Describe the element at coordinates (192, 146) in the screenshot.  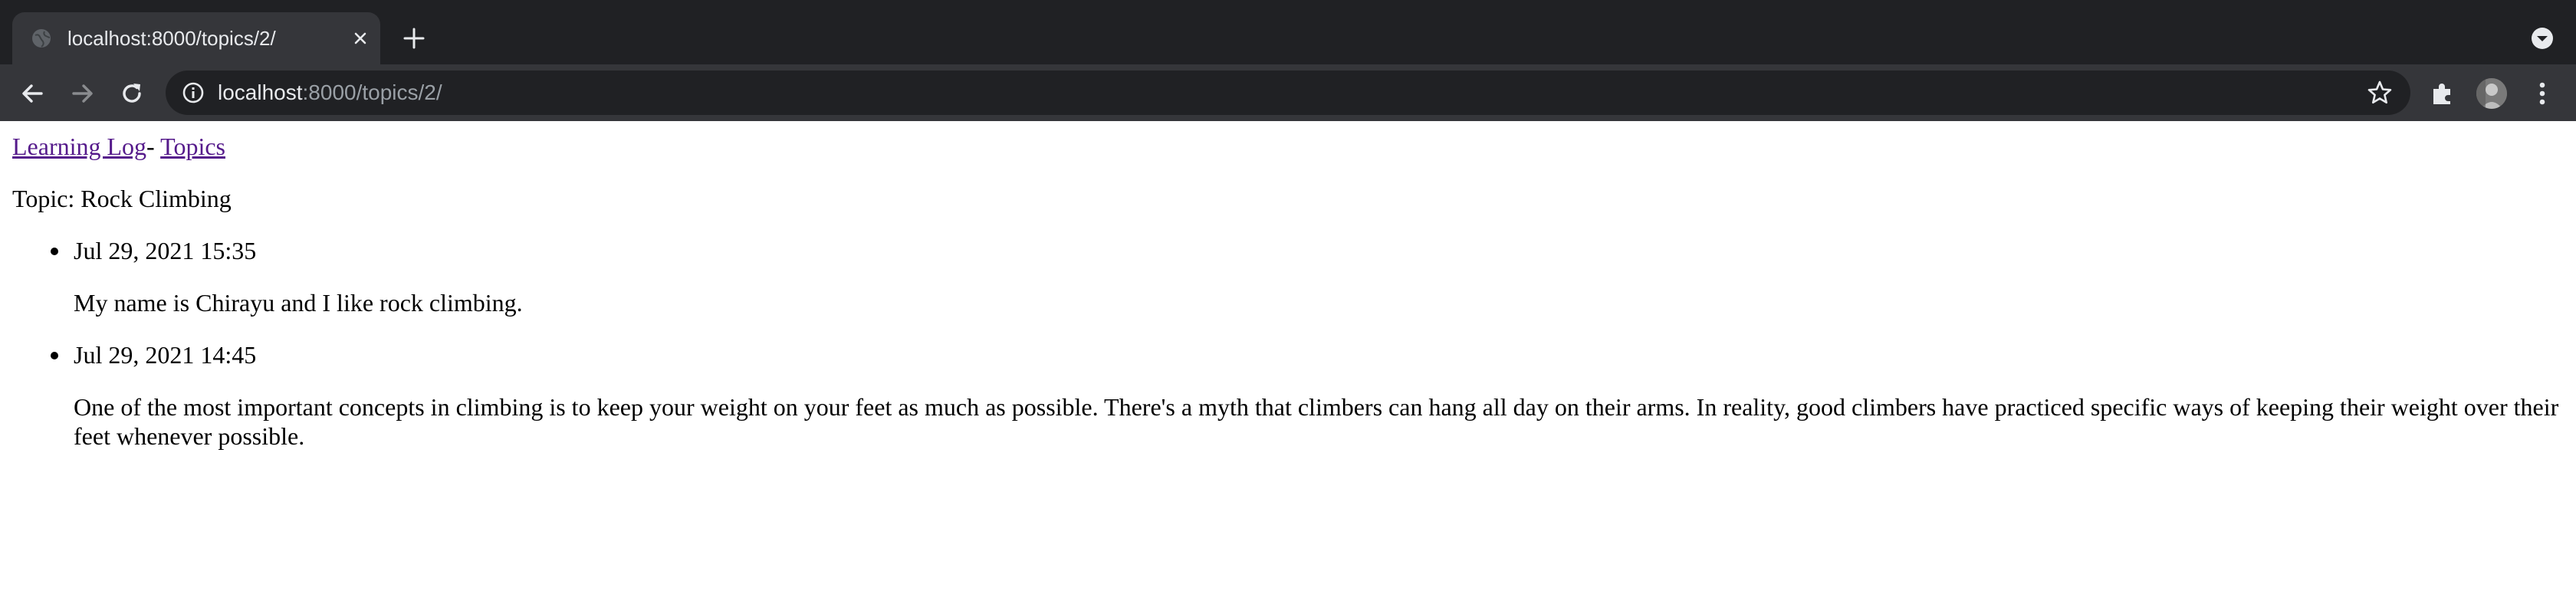
I see `topics-link: Topics` at that location.